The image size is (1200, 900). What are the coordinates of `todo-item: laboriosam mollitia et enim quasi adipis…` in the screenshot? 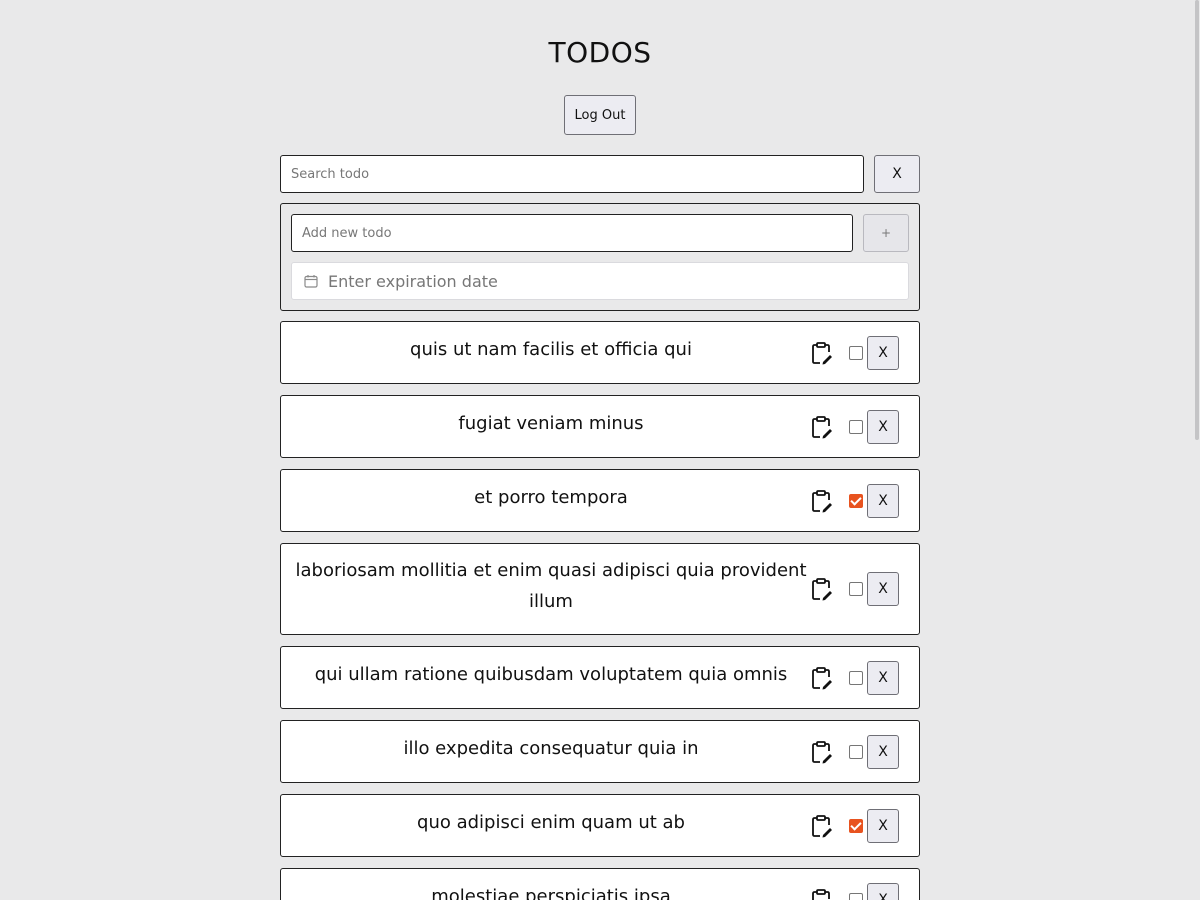 It's located at (600, 589).